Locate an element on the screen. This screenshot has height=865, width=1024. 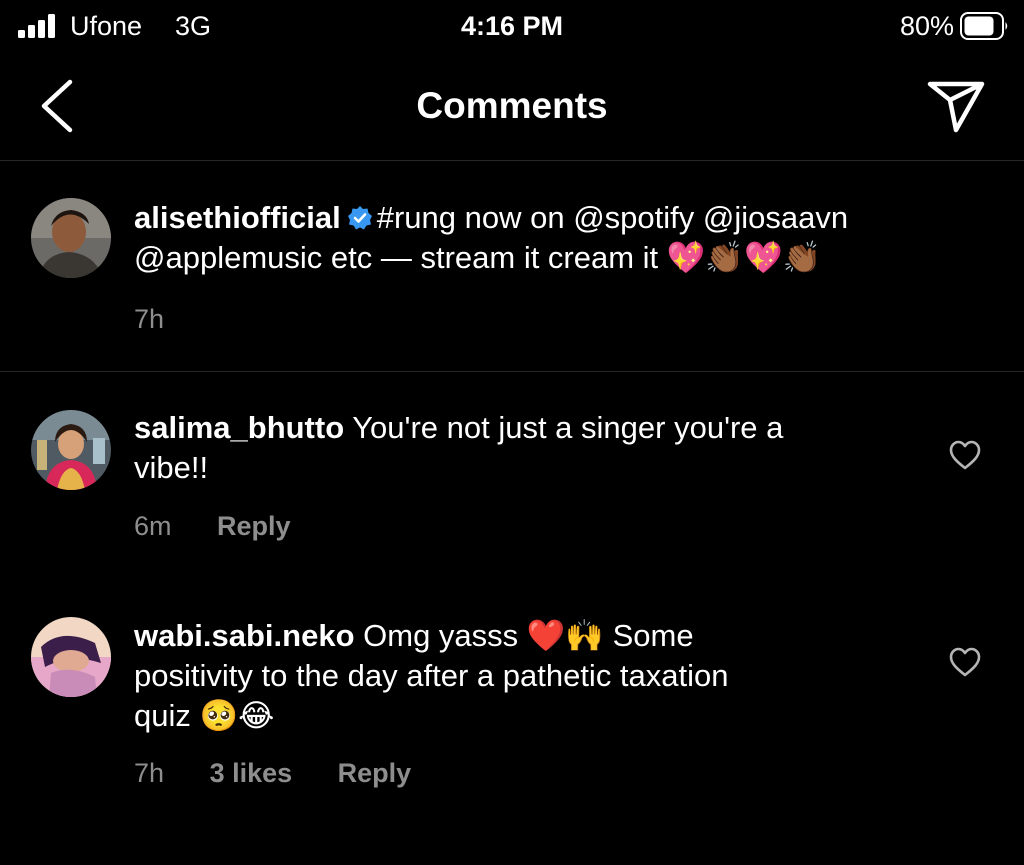
comment-emojis-inline: ❤️🙌 is located at coordinates (565, 636).